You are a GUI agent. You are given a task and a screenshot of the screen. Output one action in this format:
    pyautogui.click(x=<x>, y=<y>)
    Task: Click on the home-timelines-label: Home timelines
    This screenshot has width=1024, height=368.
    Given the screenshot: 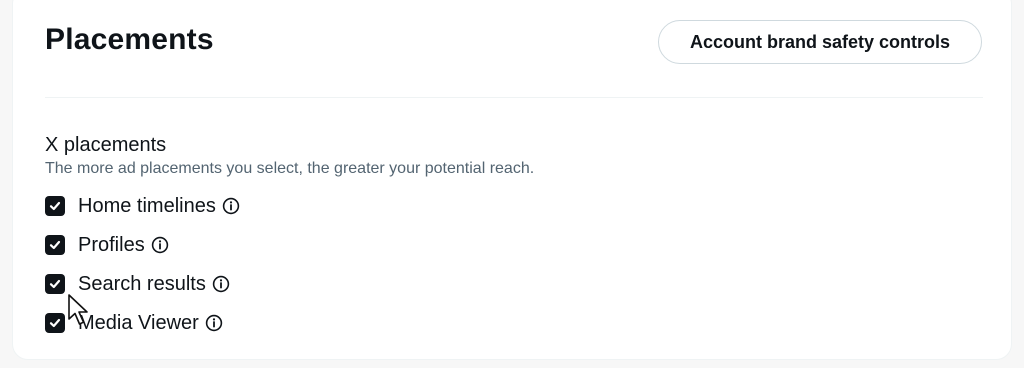 What is the action you would take?
    pyautogui.click(x=147, y=205)
    